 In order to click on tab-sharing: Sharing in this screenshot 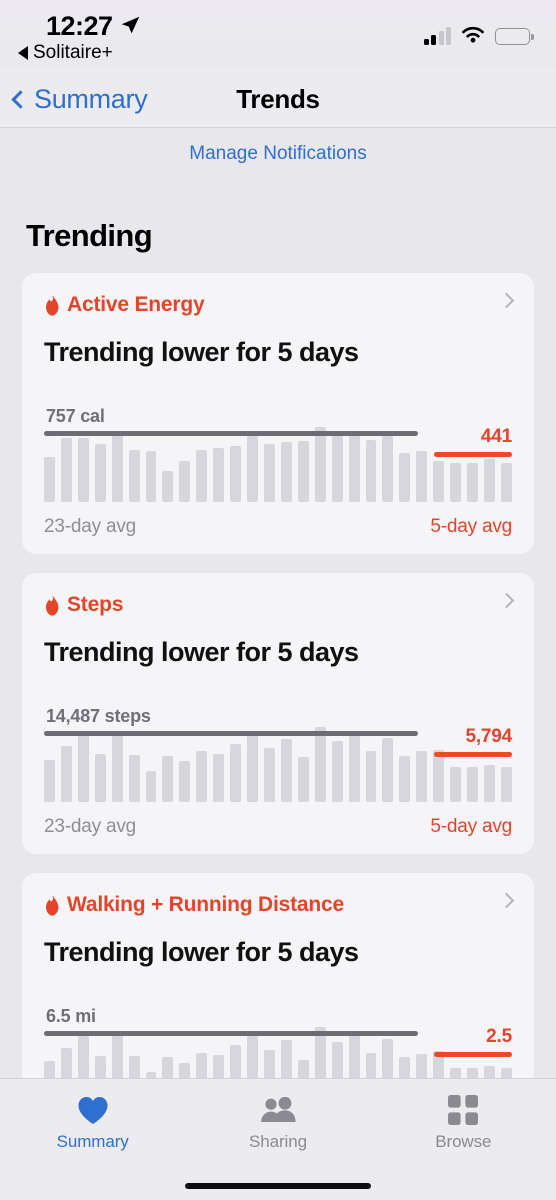, I will do `click(277, 1139)`.